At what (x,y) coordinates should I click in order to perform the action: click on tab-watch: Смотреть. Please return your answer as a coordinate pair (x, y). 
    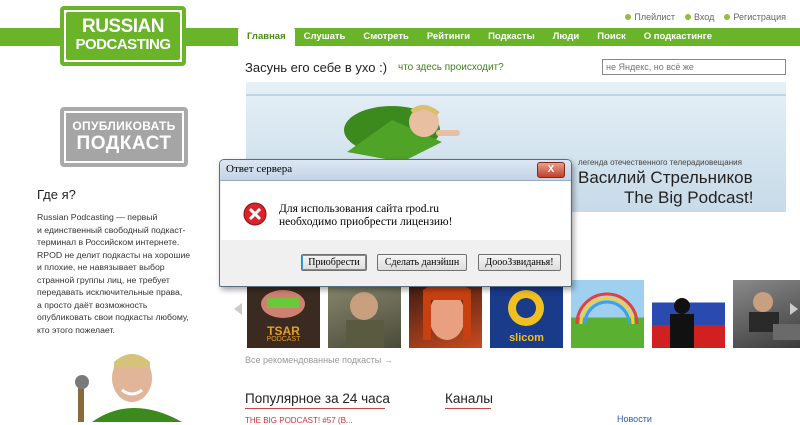
    Looking at the image, I should click on (385, 37).